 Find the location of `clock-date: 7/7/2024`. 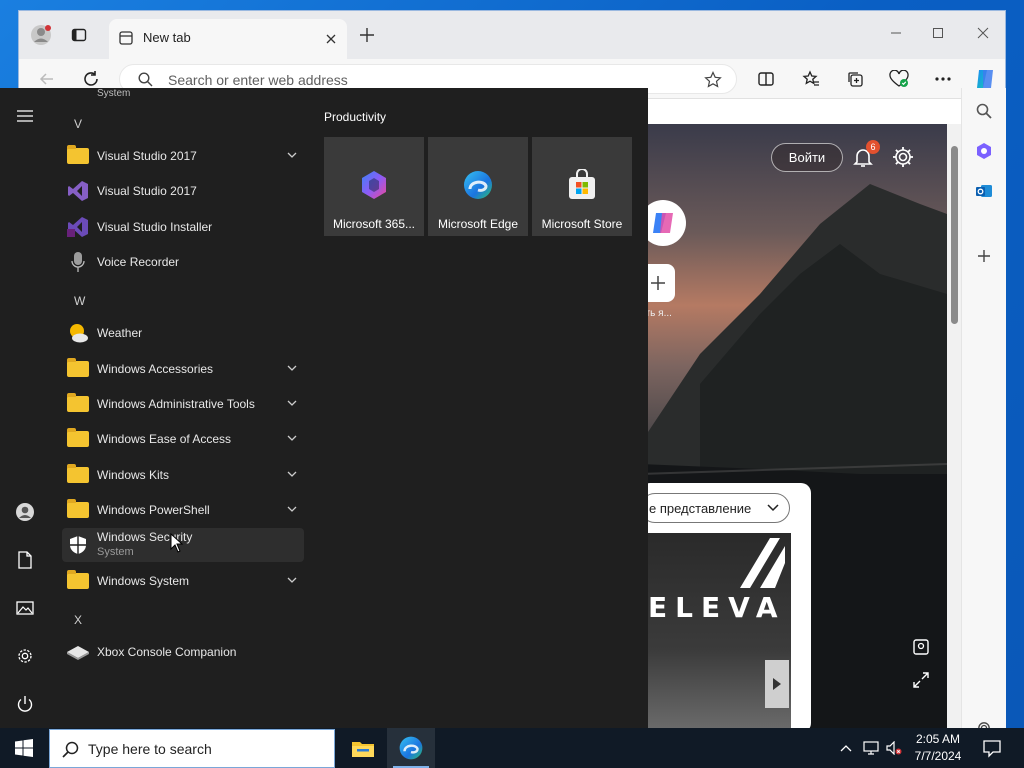

clock-date: 7/7/2024 is located at coordinates (938, 756).